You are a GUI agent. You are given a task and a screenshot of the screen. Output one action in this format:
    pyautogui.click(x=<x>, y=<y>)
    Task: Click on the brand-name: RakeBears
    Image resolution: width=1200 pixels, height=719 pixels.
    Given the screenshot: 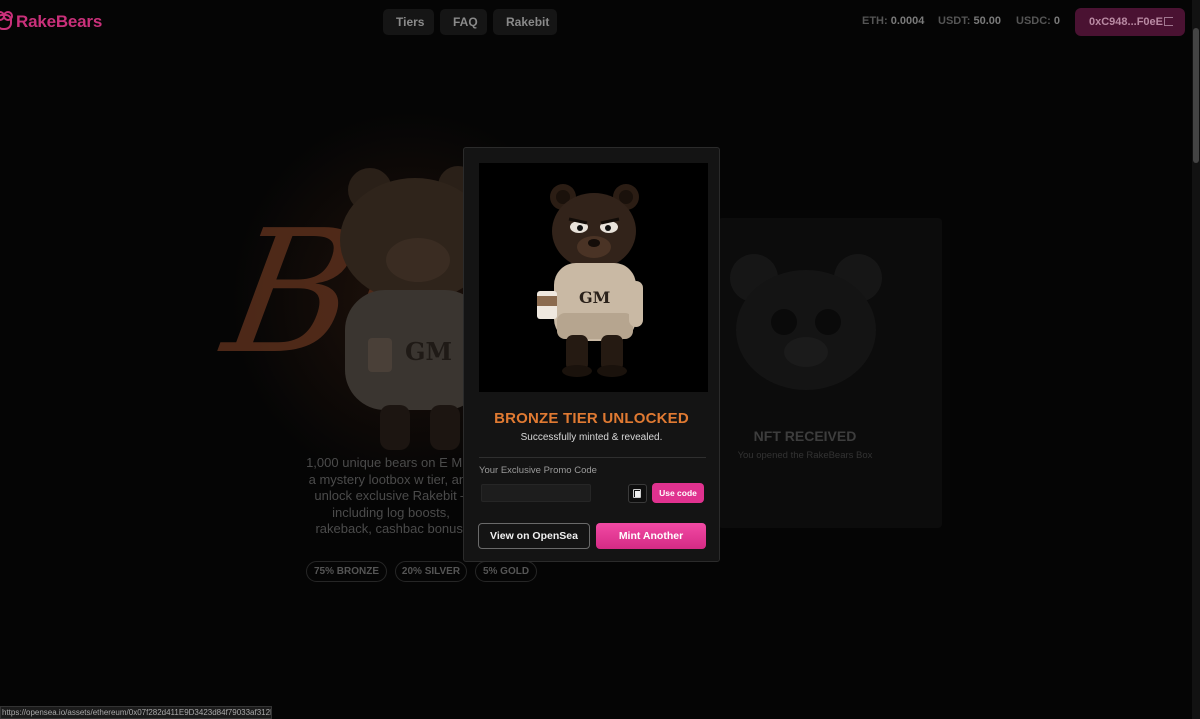 What is the action you would take?
    pyautogui.click(x=59, y=21)
    